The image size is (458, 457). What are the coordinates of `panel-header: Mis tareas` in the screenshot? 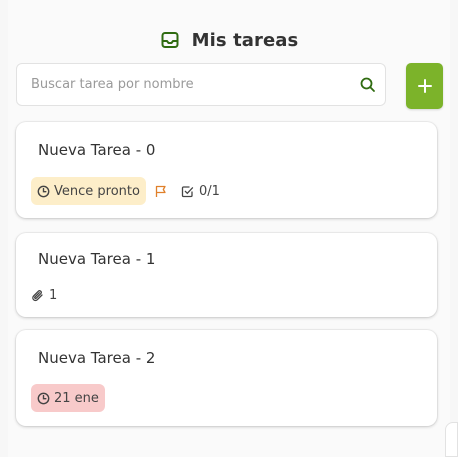 It's located at (229, 40).